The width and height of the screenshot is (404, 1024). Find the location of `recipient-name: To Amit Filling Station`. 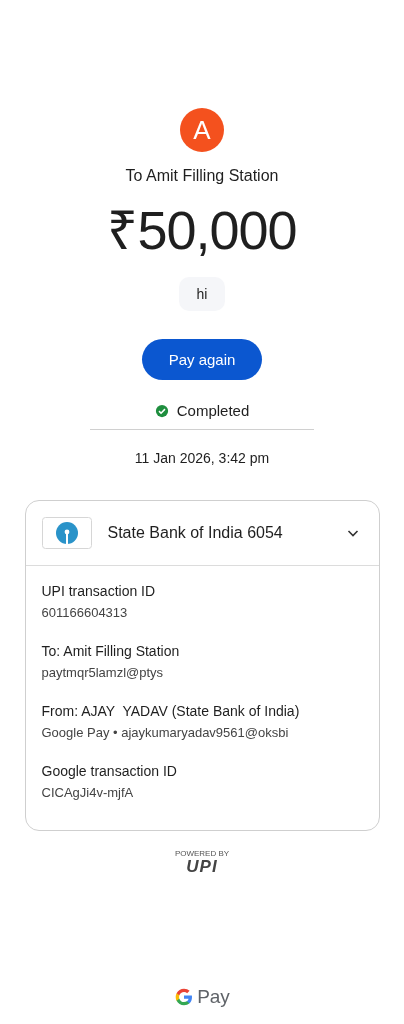

recipient-name: To Amit Filling Station is located at coordinates (202, 176).